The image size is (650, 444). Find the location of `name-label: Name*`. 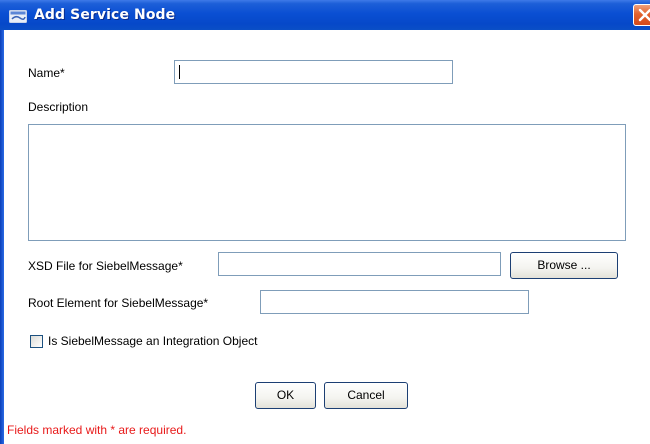

name-label: Name* is located at coordinates (46, 73).